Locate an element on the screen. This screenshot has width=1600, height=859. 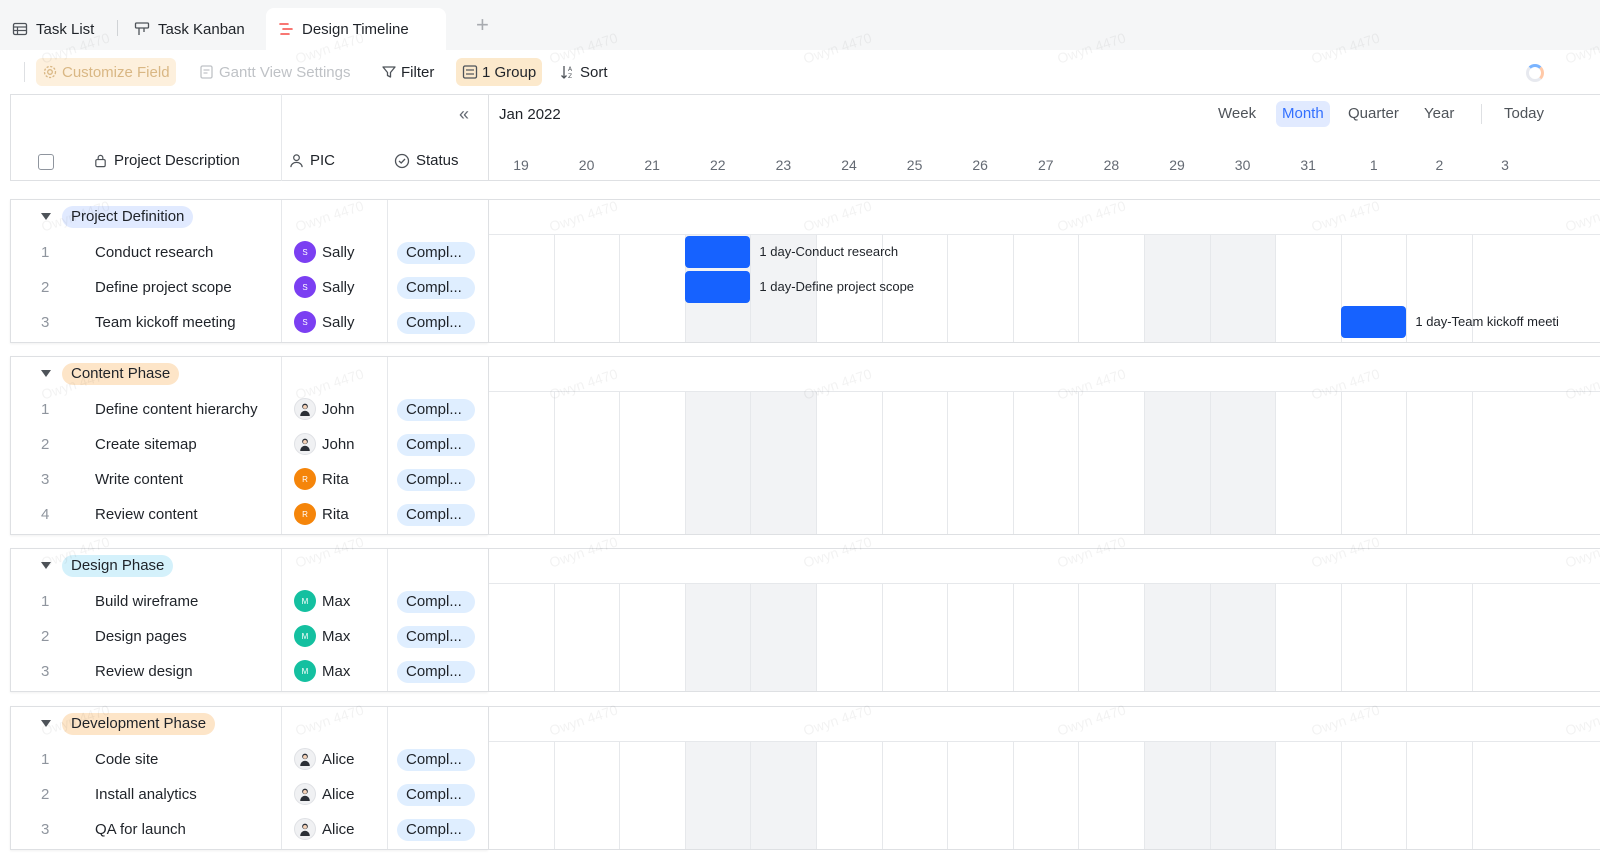
tab-task-list: Task List is located at coordinates (53, 29).